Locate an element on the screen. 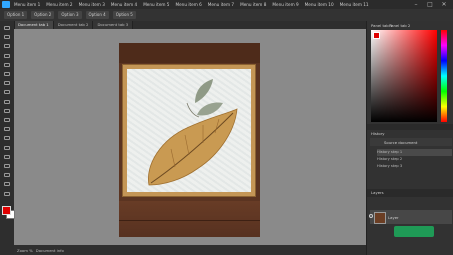 The height and width of the screenshot is (255, 453). healing-tool-icon is located at coordinates (7, 74).